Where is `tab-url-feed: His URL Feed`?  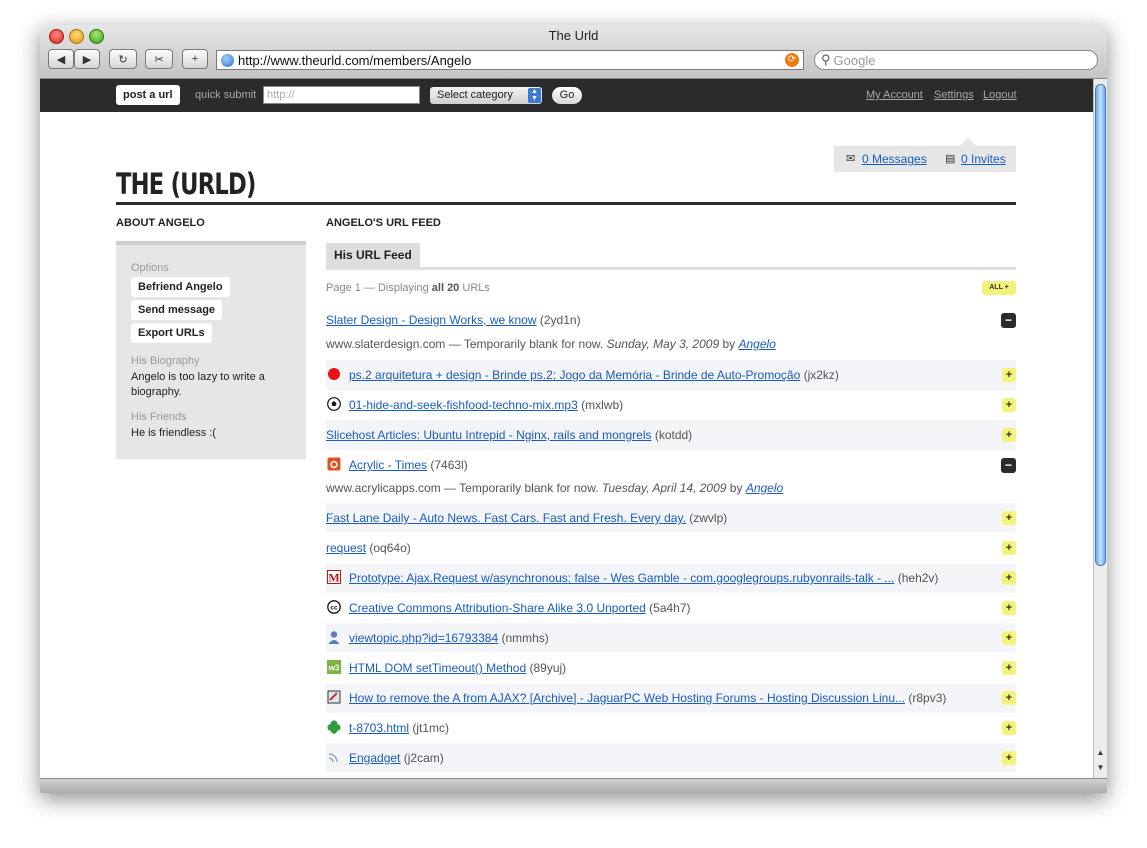
tab-url-feed: His URL Feed is located at coordinates (373, 255).